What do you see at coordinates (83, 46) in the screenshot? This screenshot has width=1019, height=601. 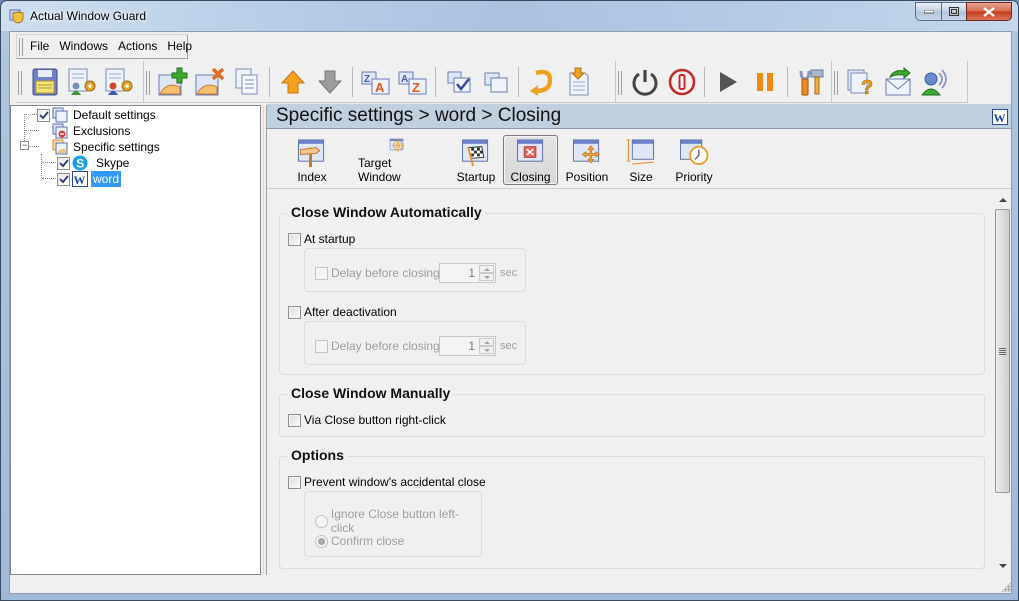 I see `menu-windows: Windows` at bounding box center [83, 46].